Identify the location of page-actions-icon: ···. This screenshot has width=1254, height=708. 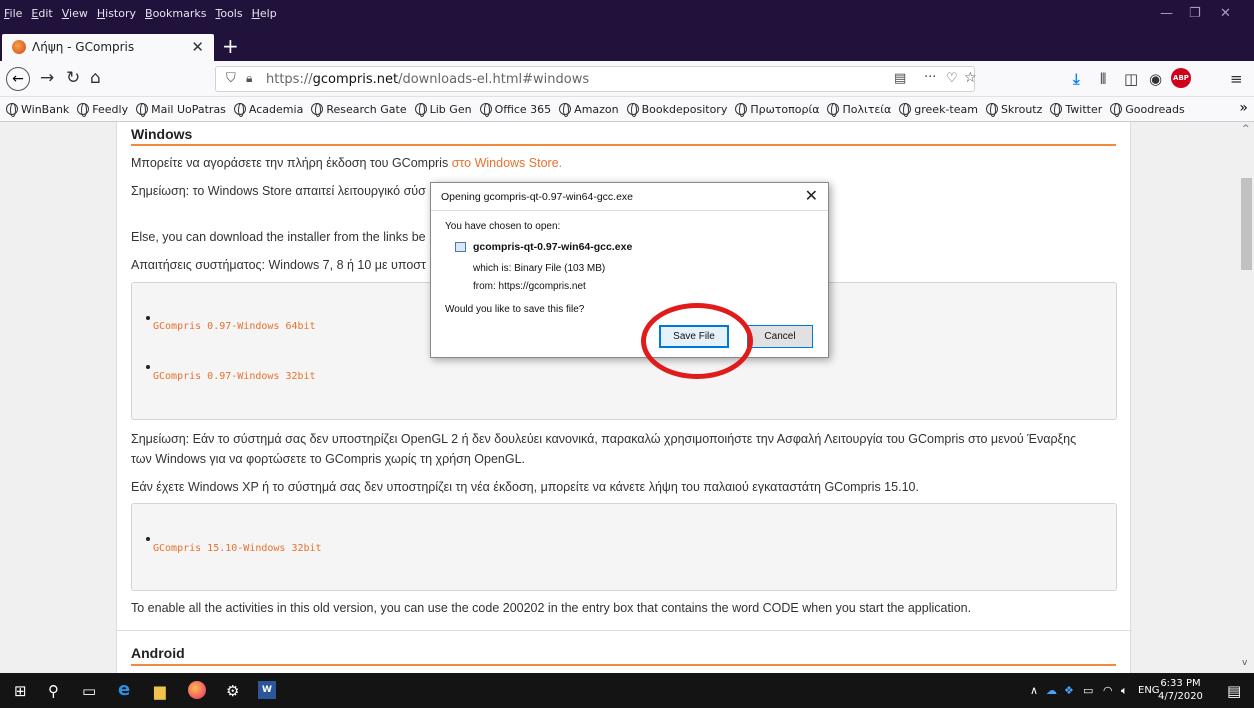
(930, 77).